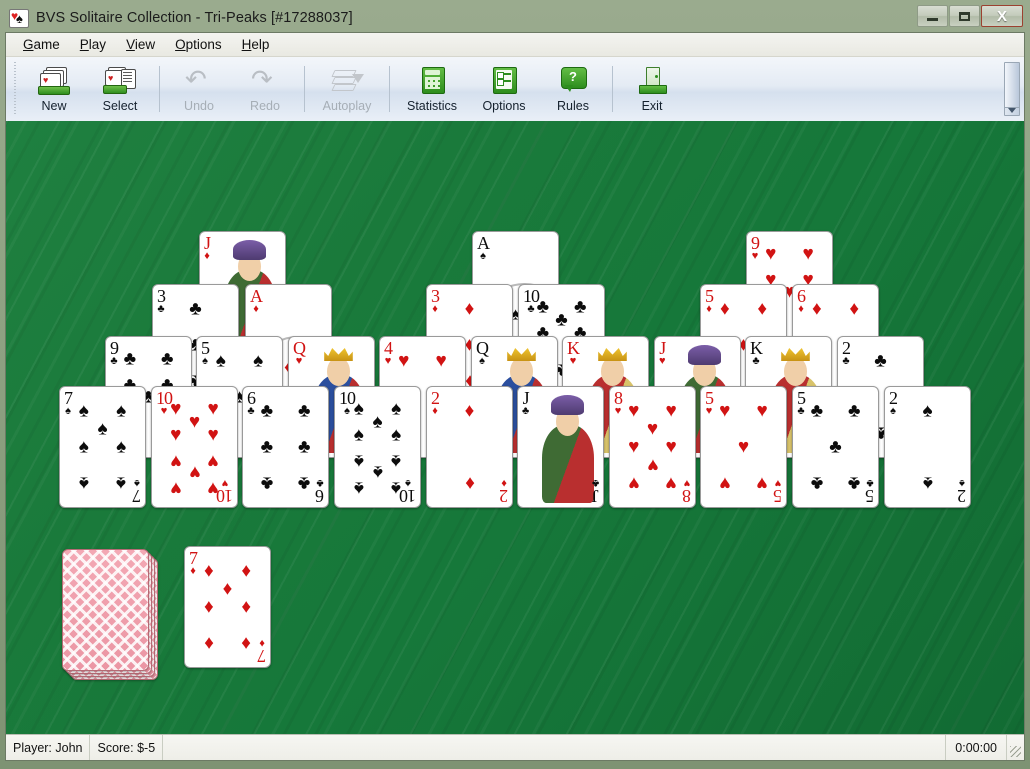 Image resolution: width=1030 pixels, height=769 pixels. Describe the element at coordinates (555, 747) in the screenshot. I see `status-message` at that location.